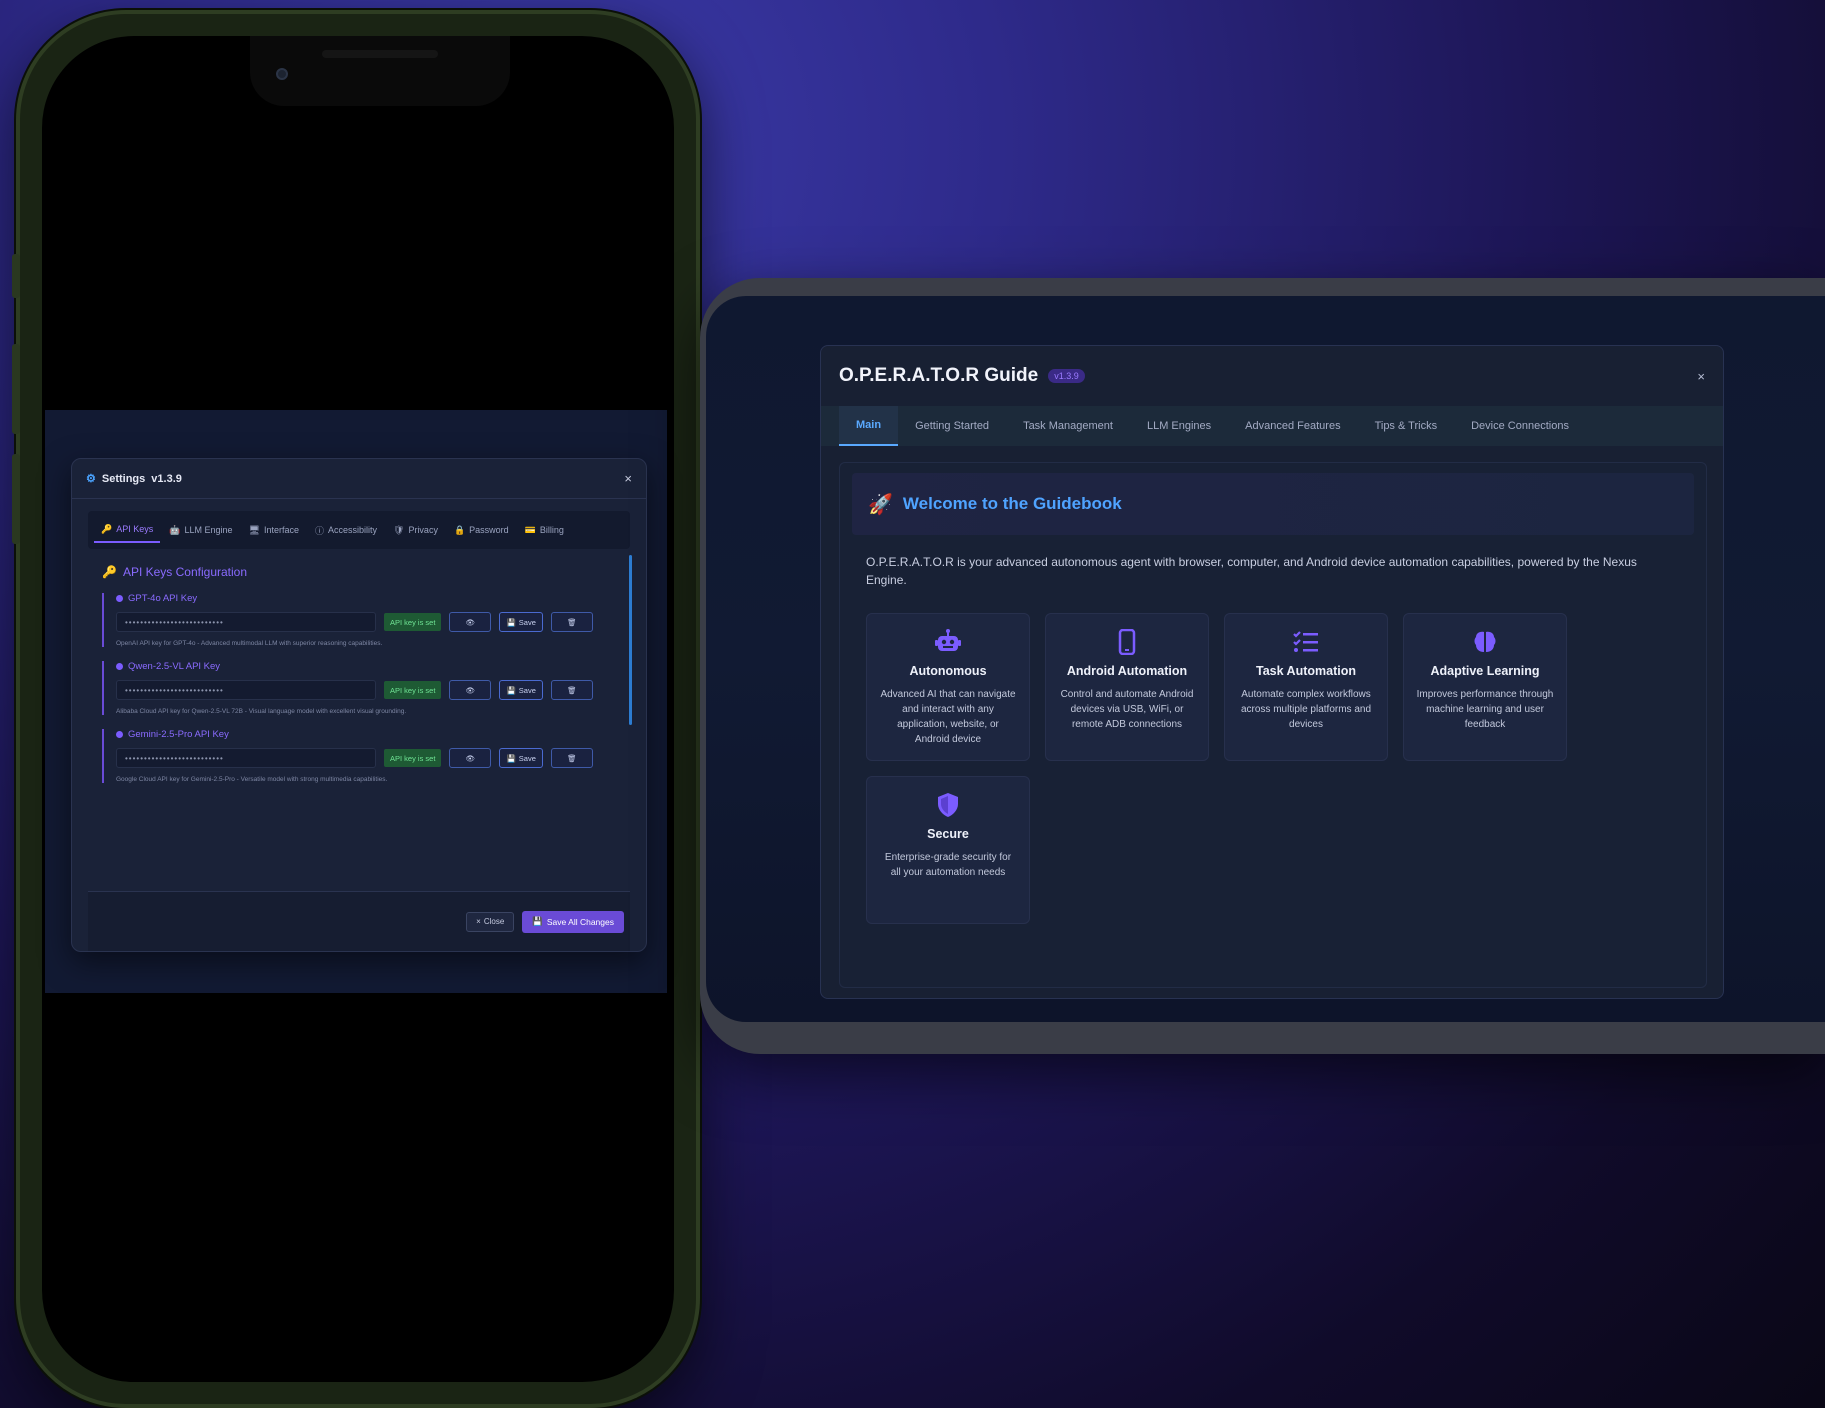 Image resolution: width=1825 pixels, height=1408 pixels. Describe the element at coordinates (1127, 642) in the screenshot. I see `mobile-phone-icon` at that location.